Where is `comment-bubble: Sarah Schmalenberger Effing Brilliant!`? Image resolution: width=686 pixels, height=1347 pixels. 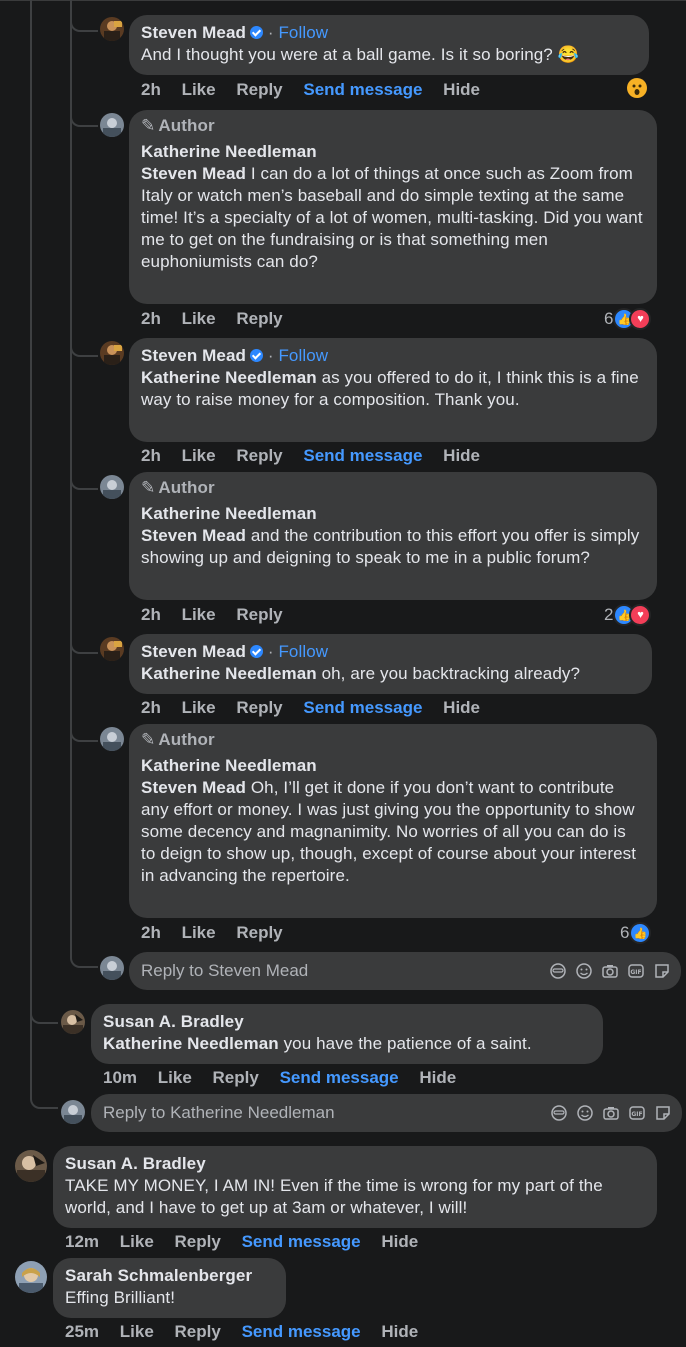 comment-bubble: Sarah Schmalenberger Effing Brilliant! is located at coordinates (169, 1288).